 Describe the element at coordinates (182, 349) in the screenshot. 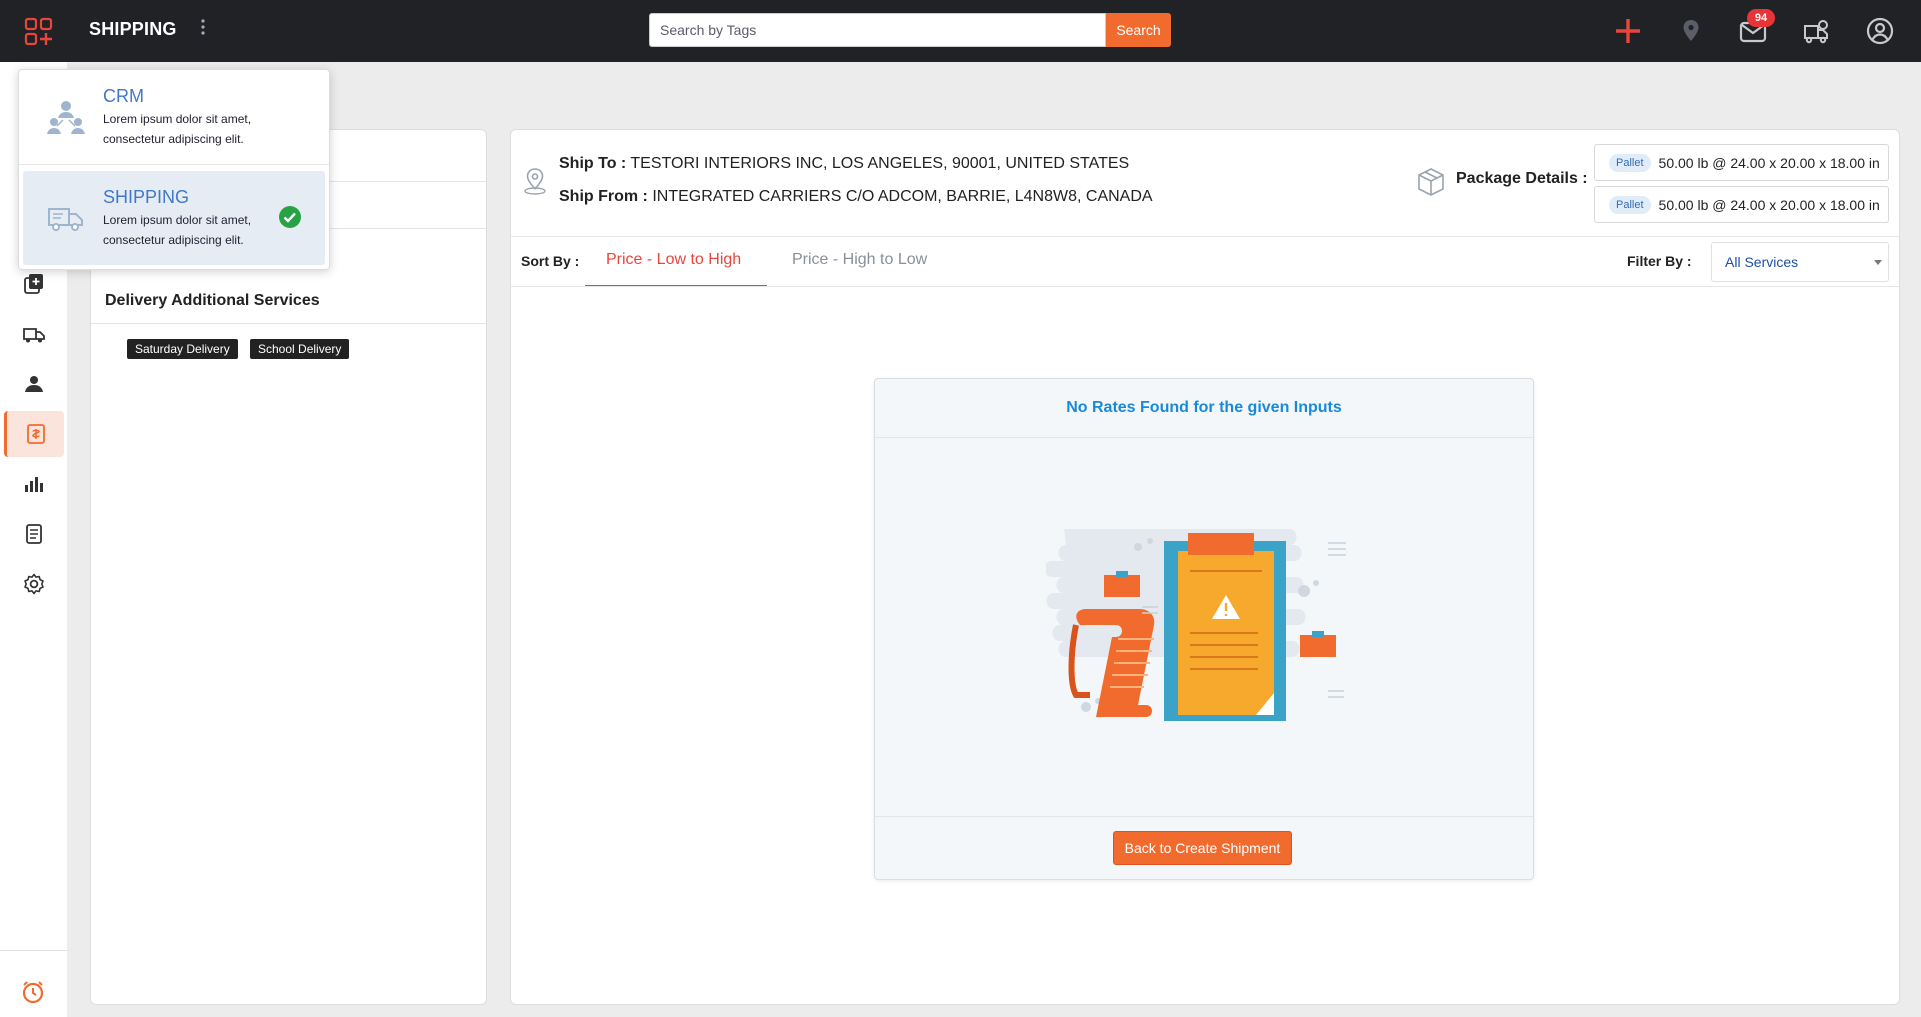

I see `service-tag: Saturday Delivery` at that location.